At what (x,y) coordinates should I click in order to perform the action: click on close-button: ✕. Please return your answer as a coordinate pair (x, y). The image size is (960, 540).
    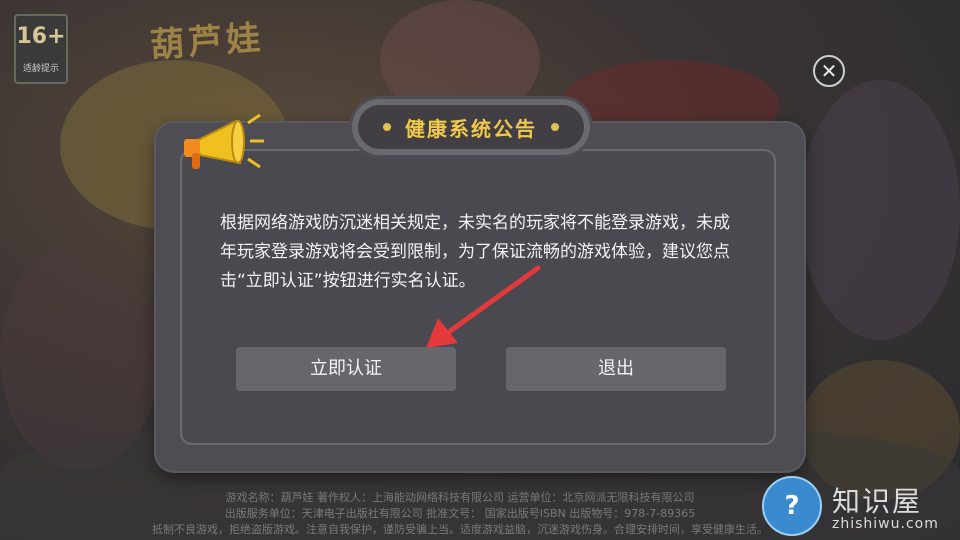
    Looking at the image, I should click on (829, 71).